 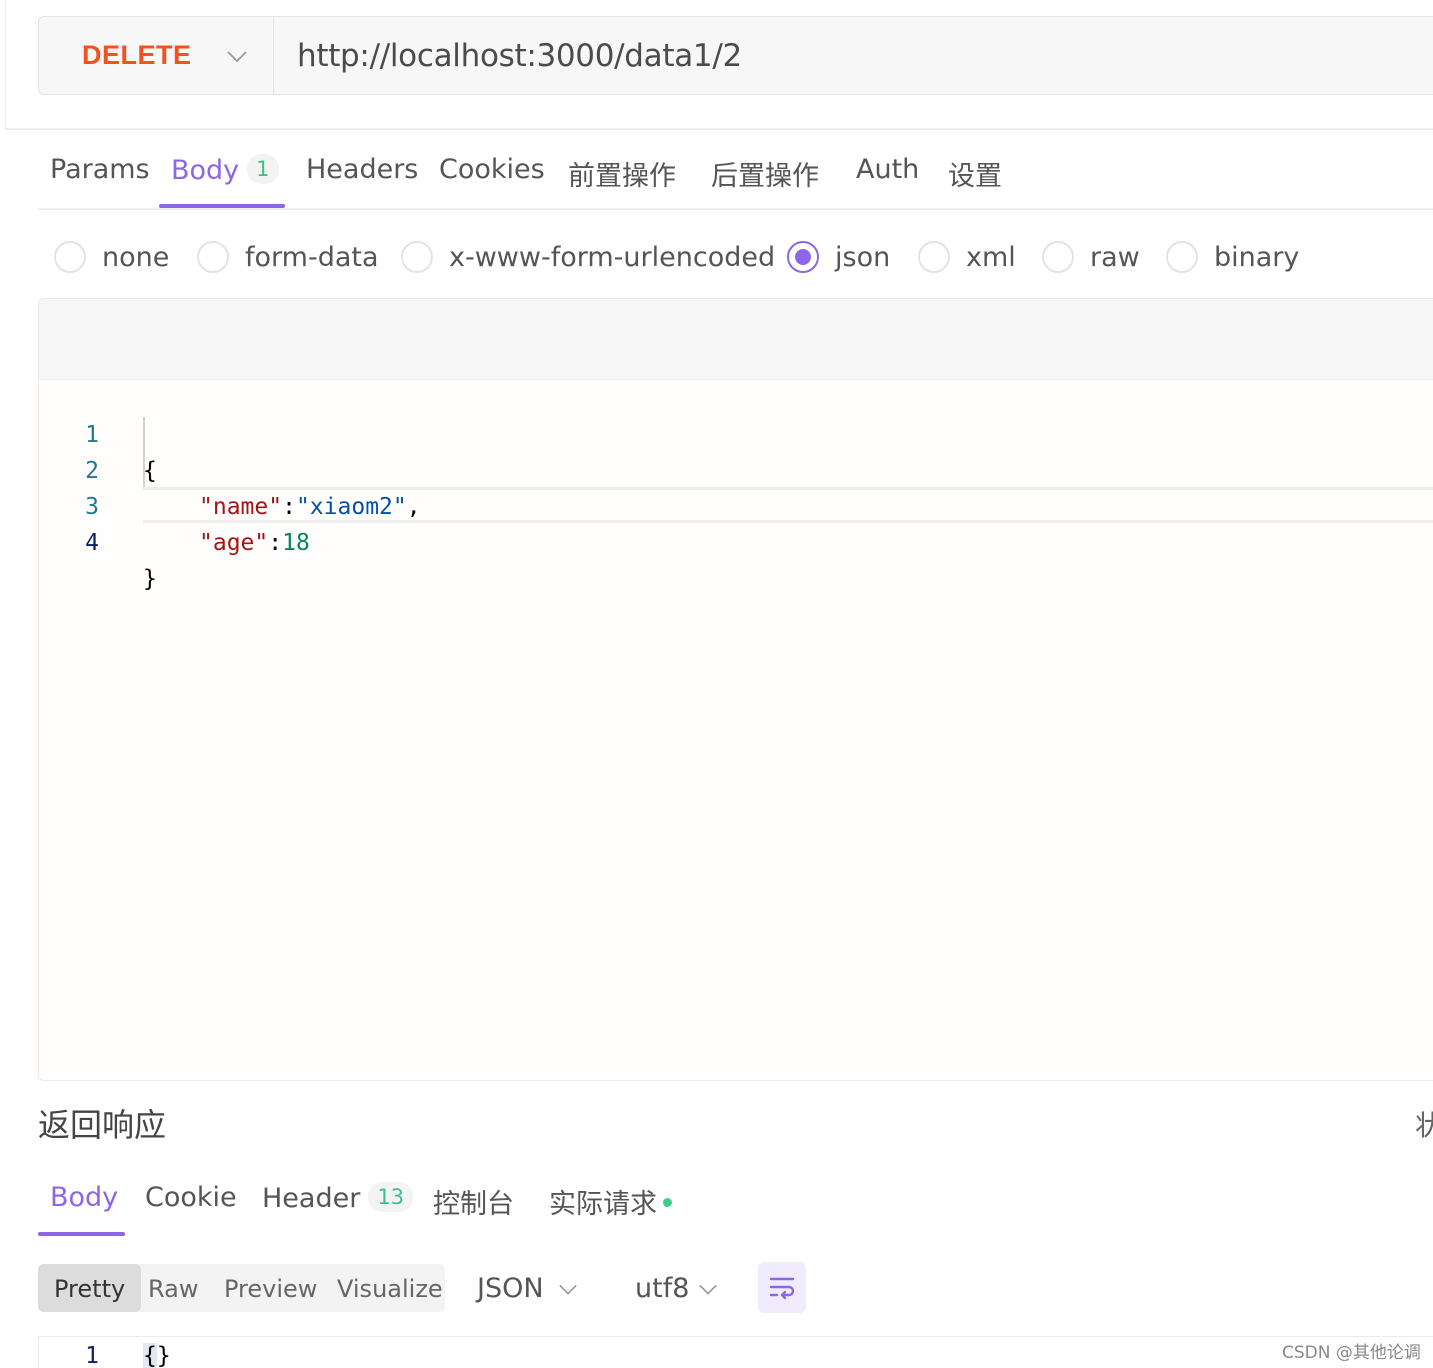 I want to click on code-line: 1 {, so click(x=736, y=432).